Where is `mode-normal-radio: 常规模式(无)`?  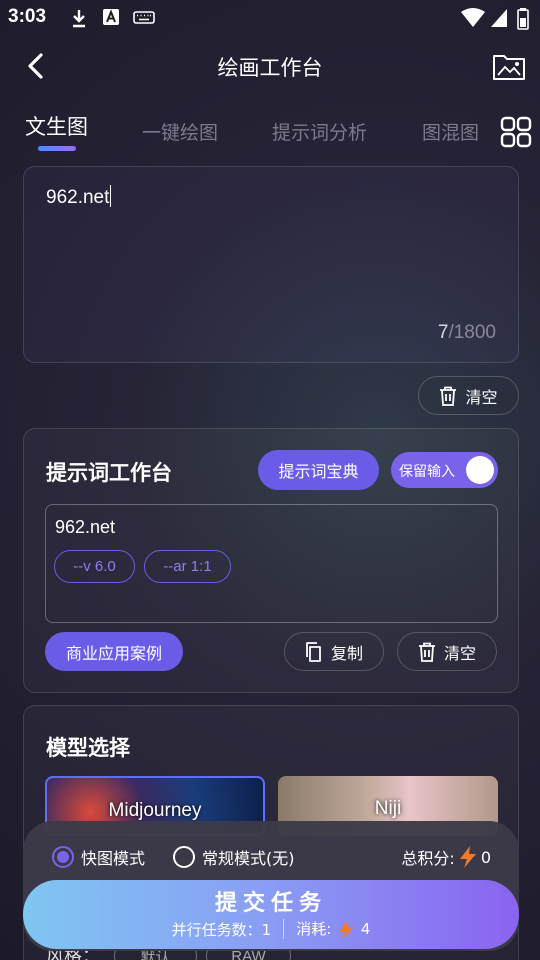 mode-normal-radio: 常规模式(无) is located at coordinates (234, 857).